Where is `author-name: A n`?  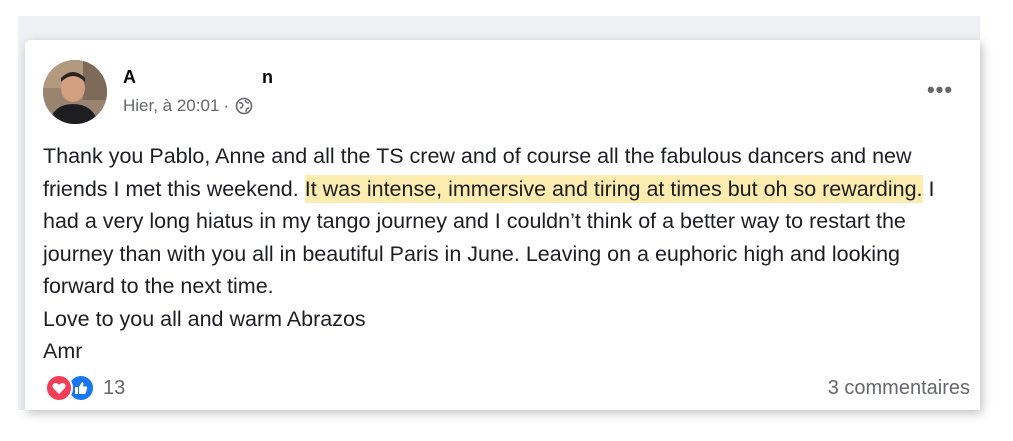 author-name: A n is located at coordinates (198, 77).